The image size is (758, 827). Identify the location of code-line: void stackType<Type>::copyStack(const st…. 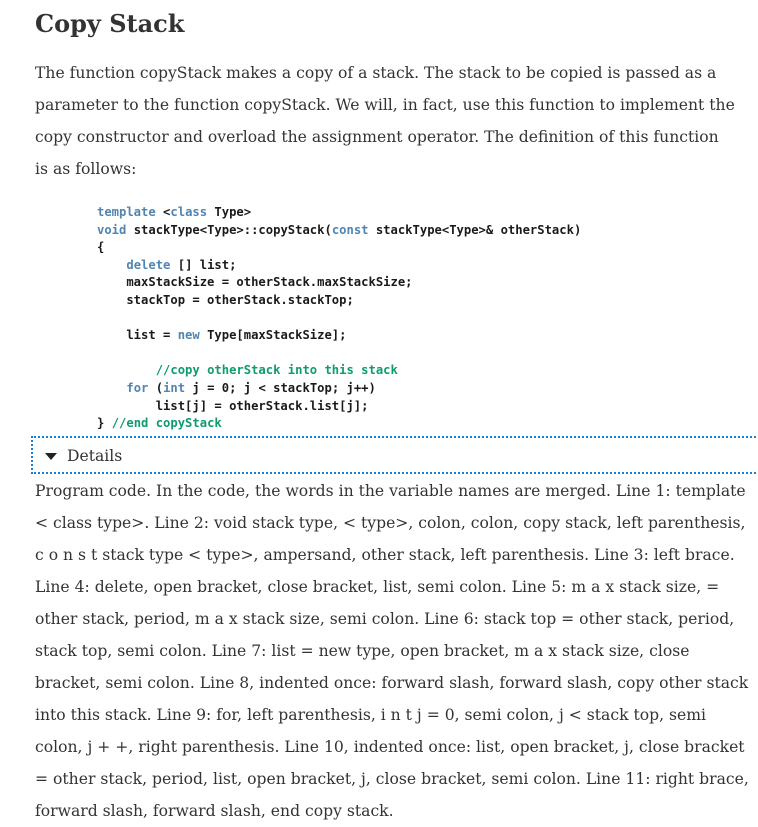
(339, 231).